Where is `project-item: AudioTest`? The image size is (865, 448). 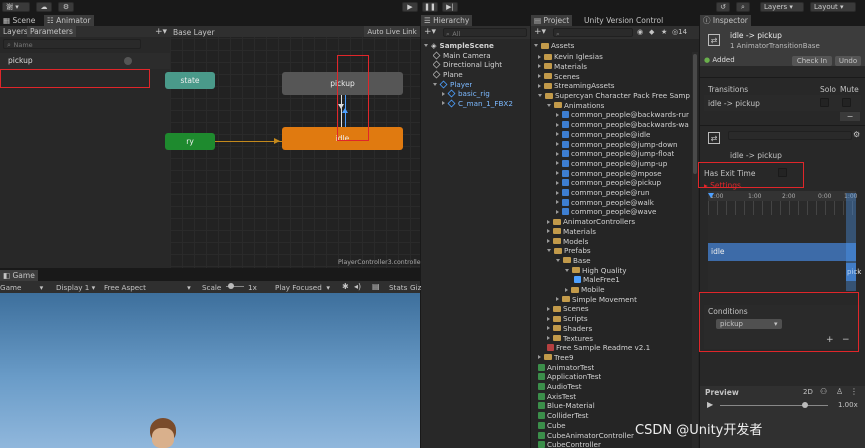 project-item: AudioTest is located at coordinates (560, 387).